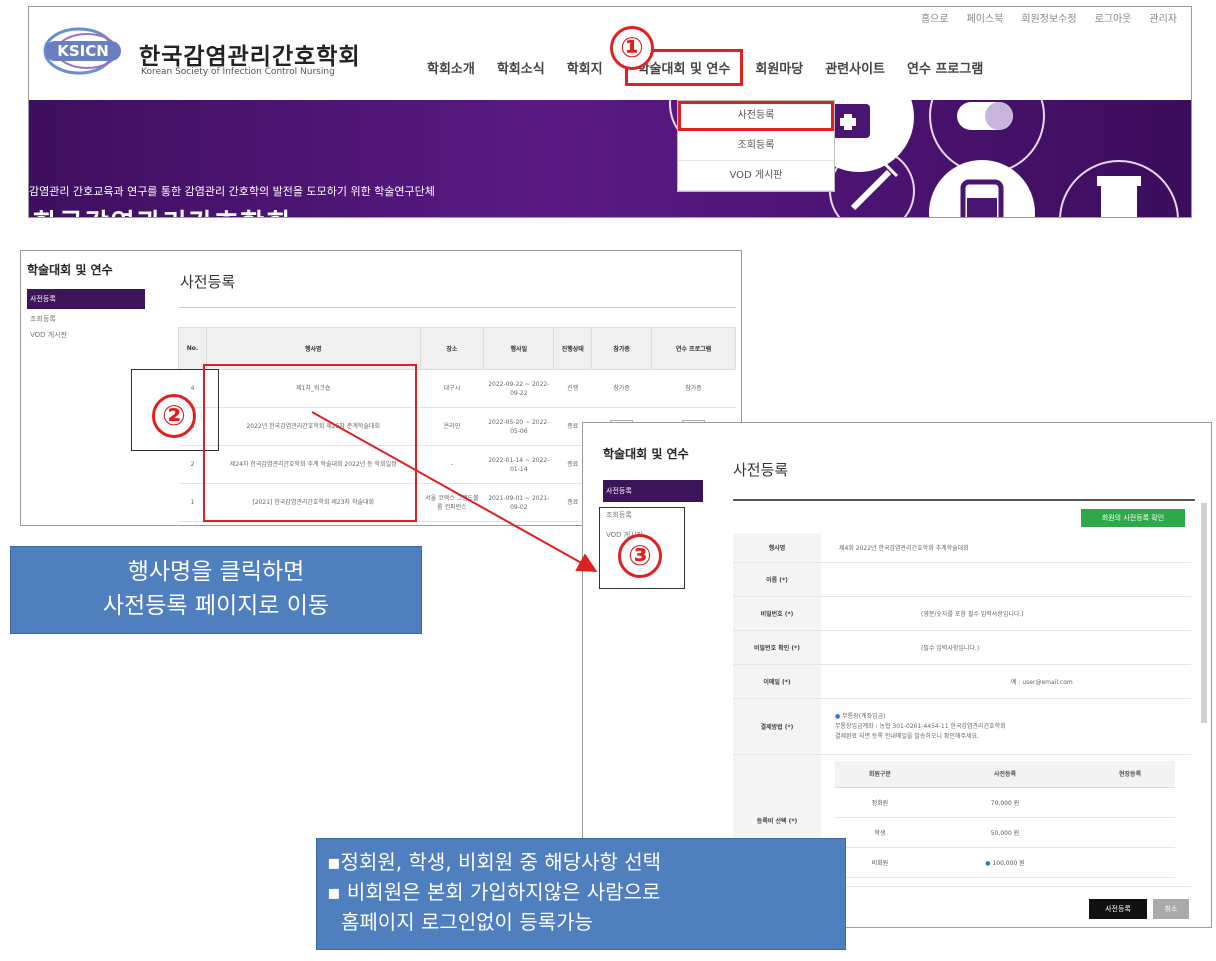  Describe the element at coordinates (70, 270) in the screenshot. I see `sidebar-title: 학술대회 및 연수` at that location.